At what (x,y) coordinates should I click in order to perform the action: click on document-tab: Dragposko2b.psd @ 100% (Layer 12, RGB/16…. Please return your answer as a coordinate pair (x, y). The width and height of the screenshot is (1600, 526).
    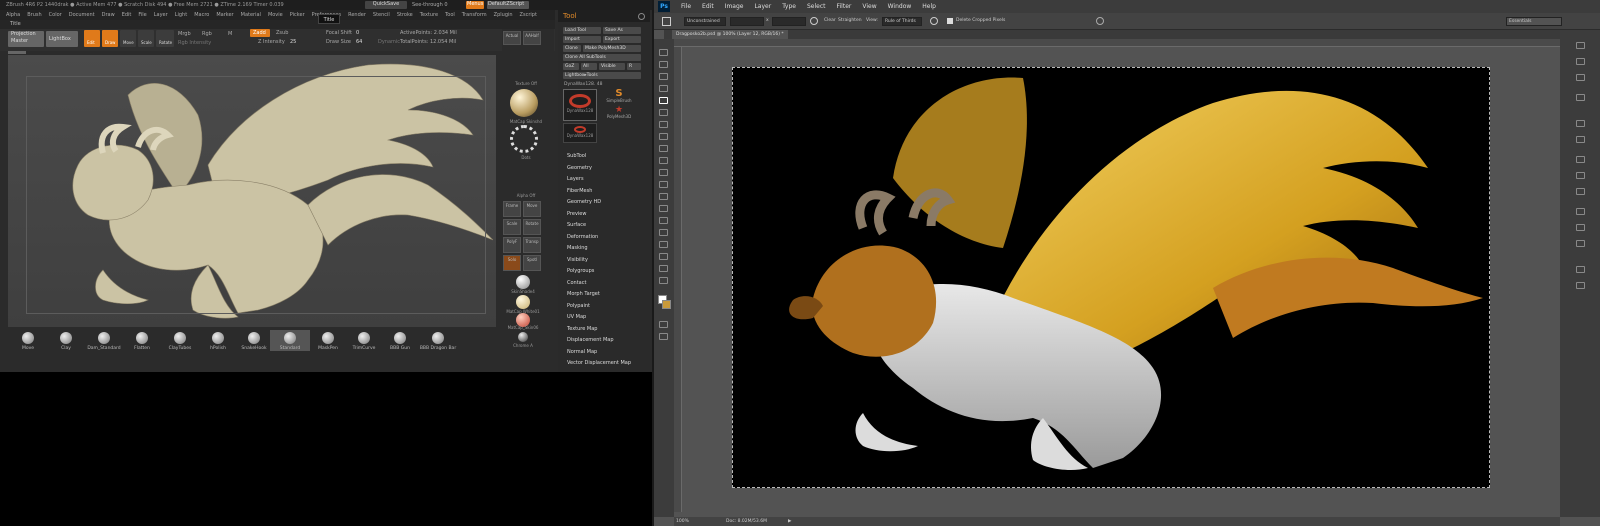
    Looking at the image, I should click on (730, 34).